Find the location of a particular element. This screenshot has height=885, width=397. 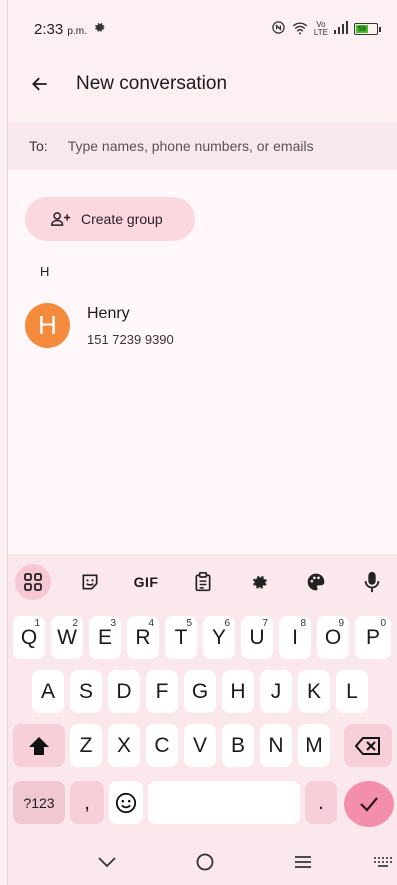

comma-key: , is located at coordinates (87, 802).